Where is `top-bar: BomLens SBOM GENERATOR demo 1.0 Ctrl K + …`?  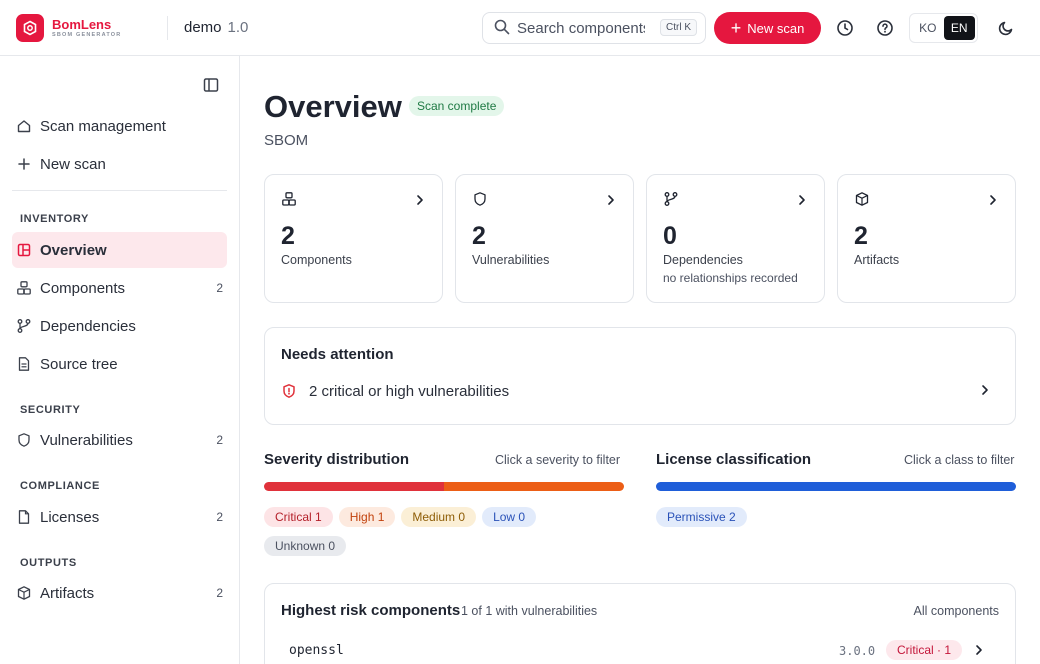
top-bar: BomLens SBOM GENERATOR demo 1.0 Ctrl K + … is located at coordinates (520, 28).